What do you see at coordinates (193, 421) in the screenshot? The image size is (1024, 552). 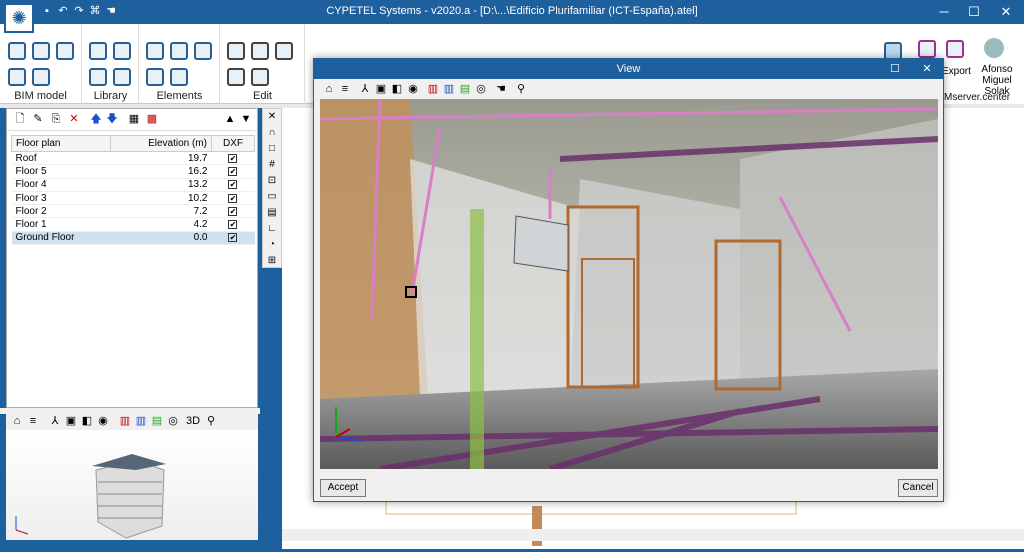 I see `3d-text-icon: 3D` at bounding box center [193, 421].